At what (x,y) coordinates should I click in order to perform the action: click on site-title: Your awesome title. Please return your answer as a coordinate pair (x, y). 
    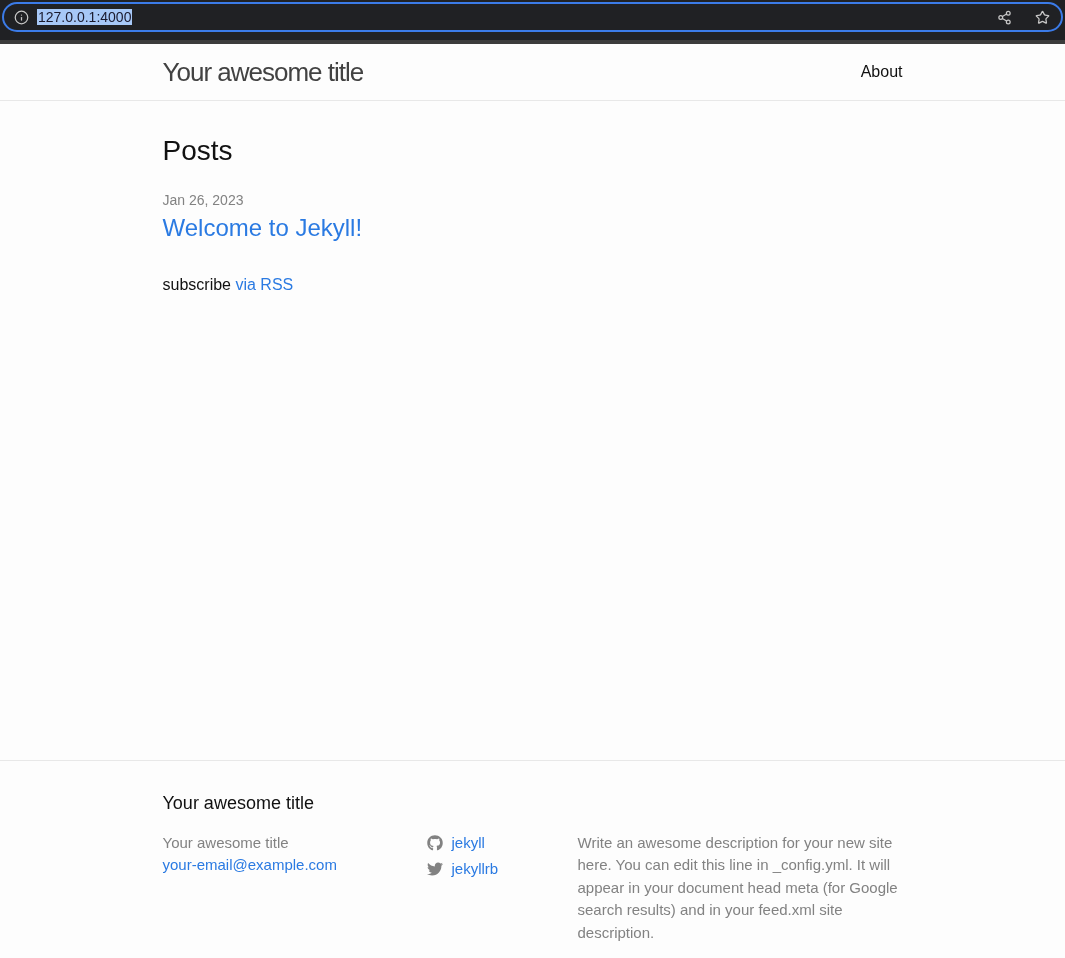
    Looking at the image, I should click on (263, 72).